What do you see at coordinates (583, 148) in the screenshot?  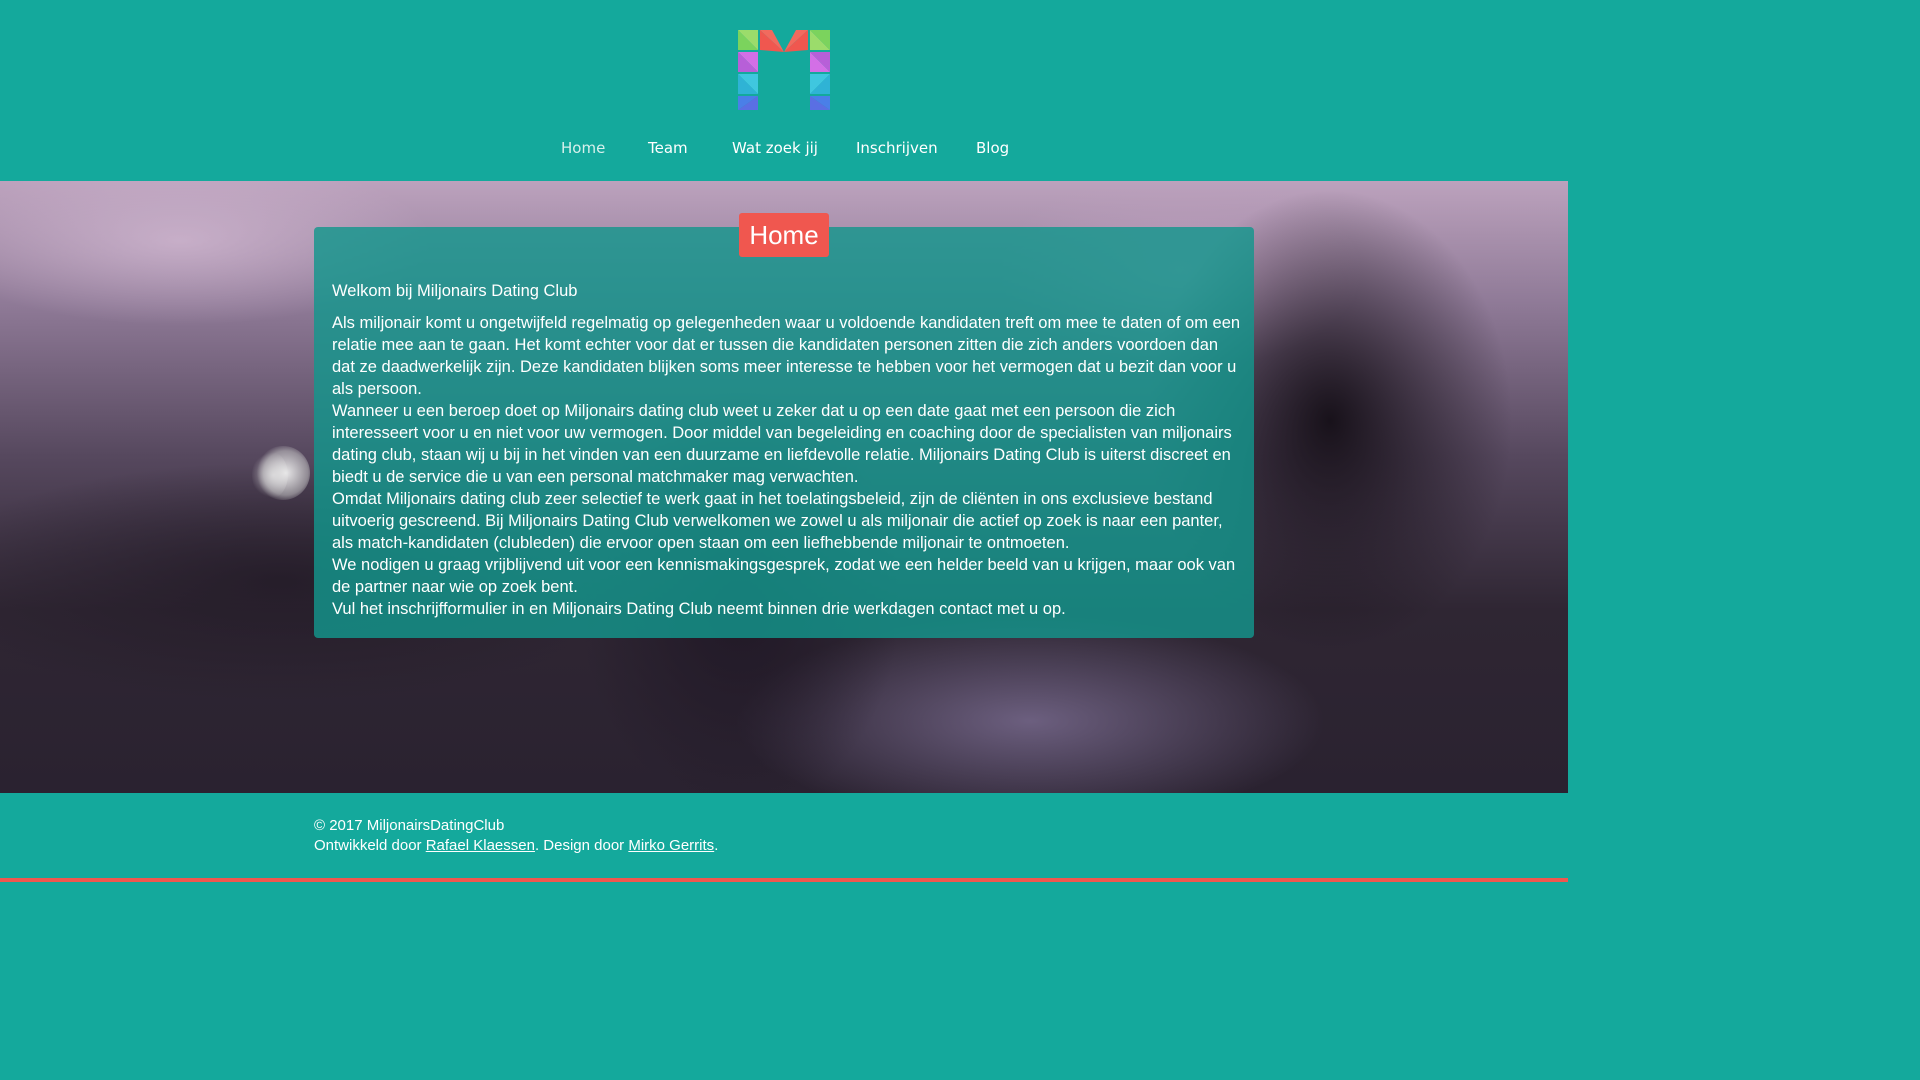 I see `nav-home: Home` at bounding box center [583, 148].